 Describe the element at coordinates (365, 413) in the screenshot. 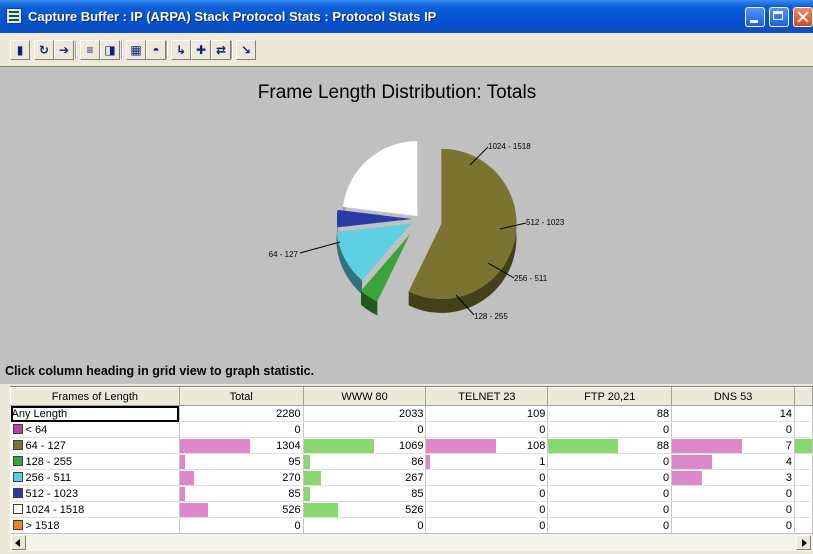

I see `table-cell: 2033` at that location.